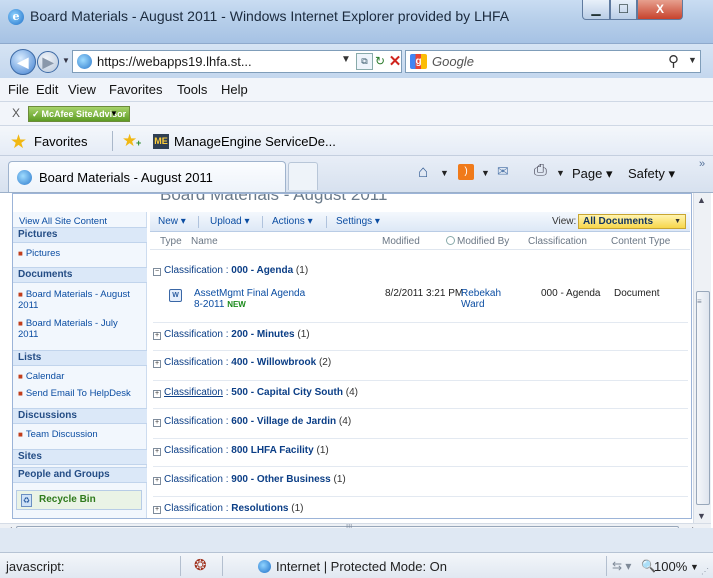  Describe the element at coordinates (171, 241) in the screenshot. I see `column-type: Type` at that location.